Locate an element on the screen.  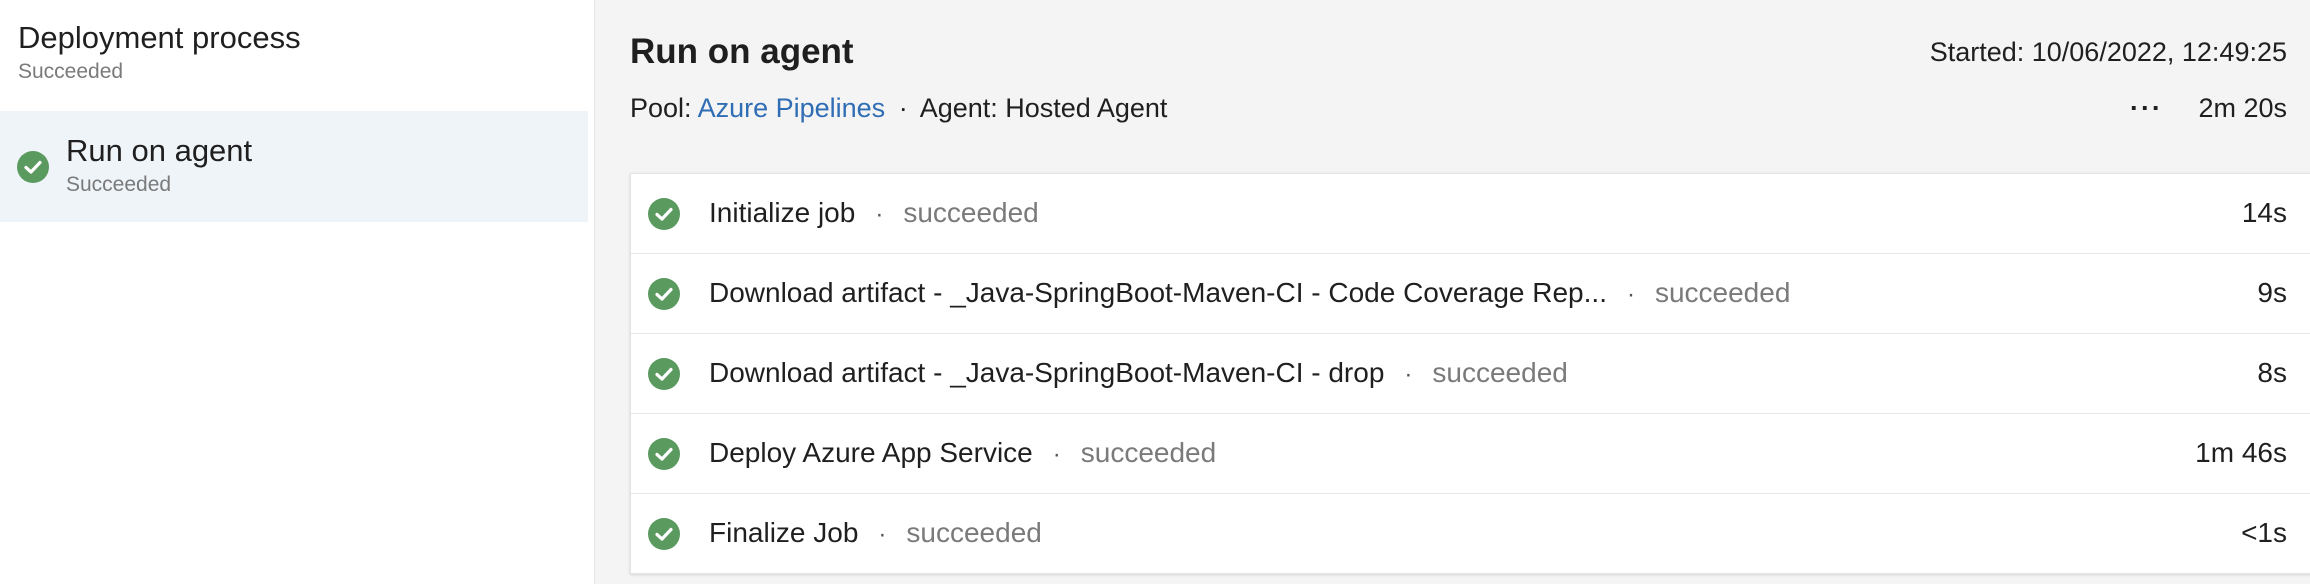
pool-label: Pool: is located at coordinates (661, 108).